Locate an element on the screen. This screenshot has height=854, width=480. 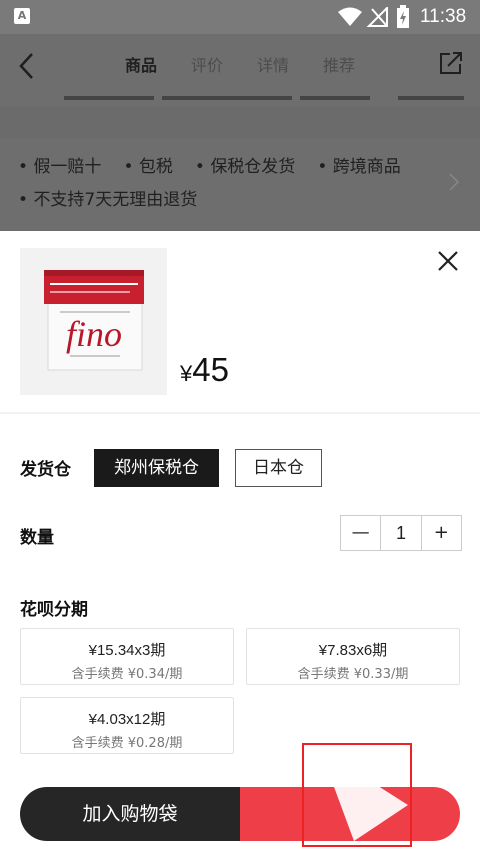
product-brand-mark: fino is located at coordinates (94, 334).